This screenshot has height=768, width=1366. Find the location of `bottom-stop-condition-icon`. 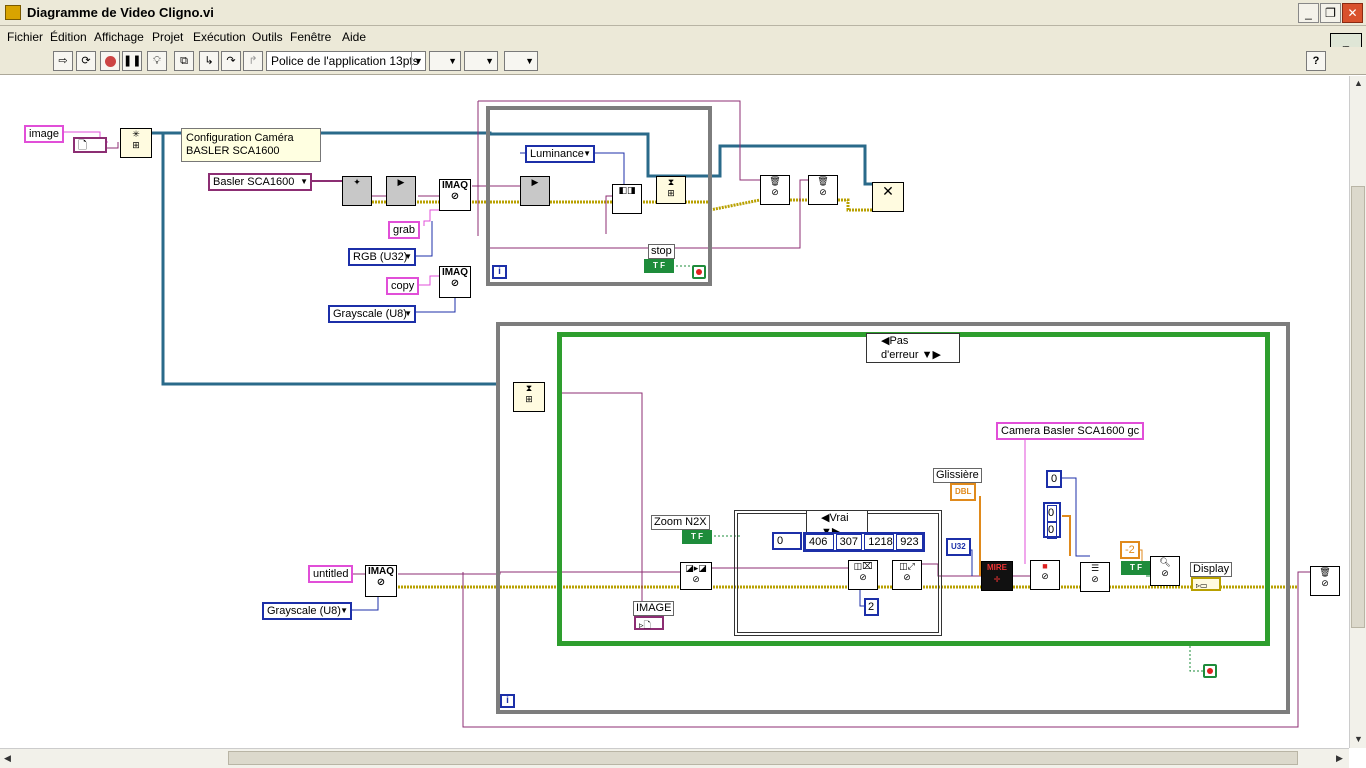

bottom-stop-condition-icon is located at coordinates (1210, 671).